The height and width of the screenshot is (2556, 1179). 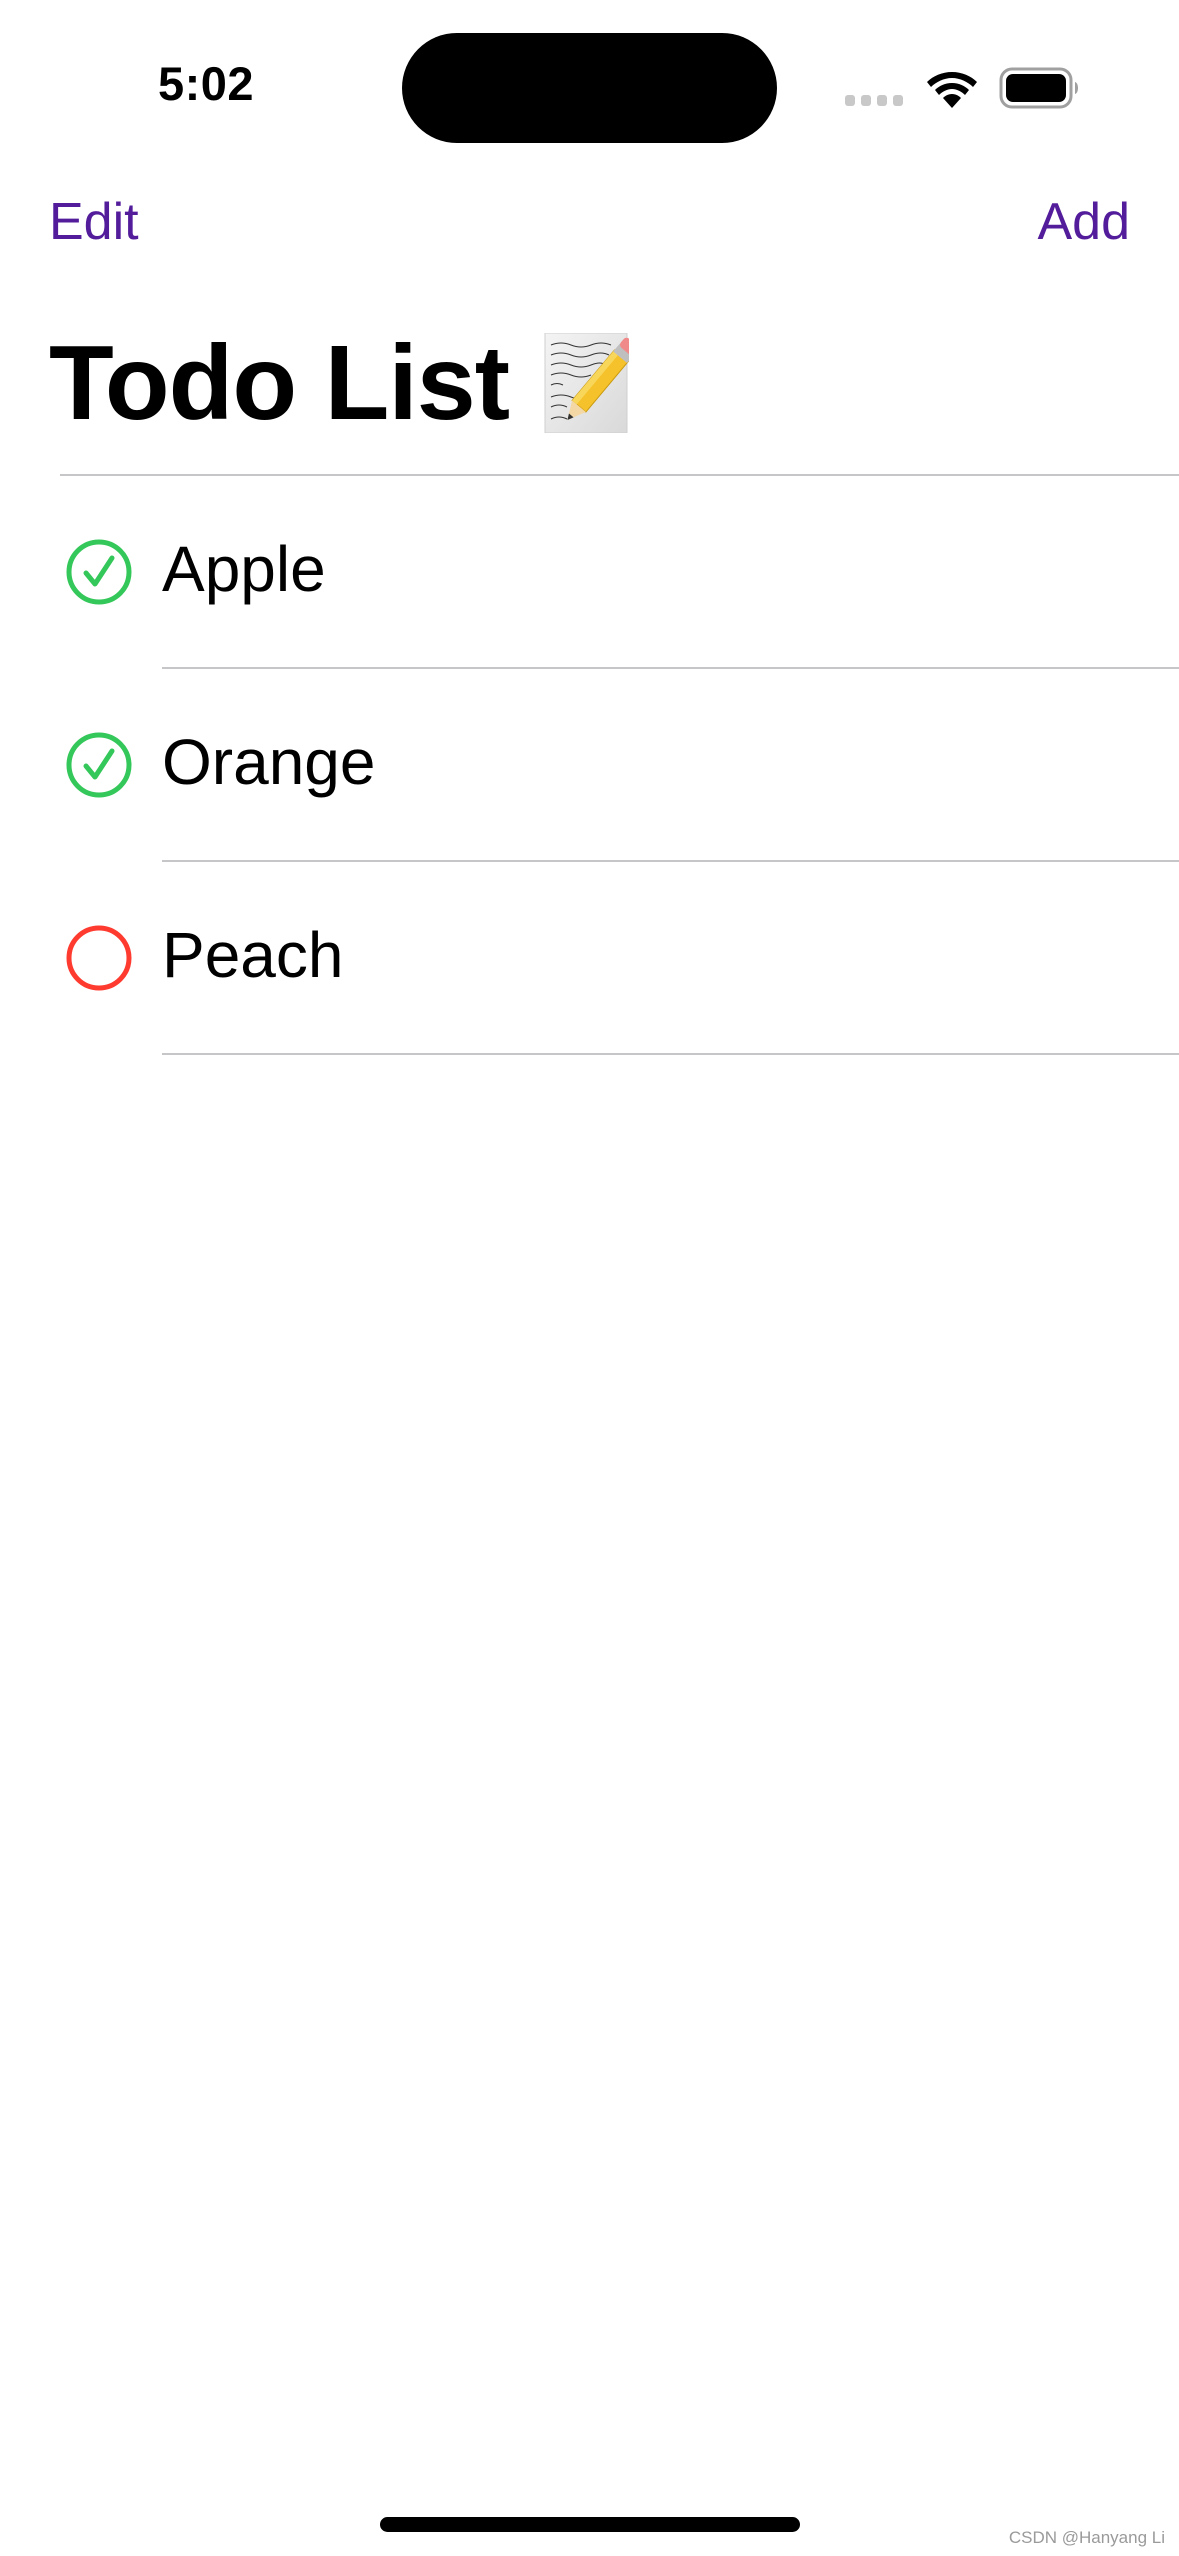 I want to click on todo-row-peach: Peach, so click(x=589, y=958).